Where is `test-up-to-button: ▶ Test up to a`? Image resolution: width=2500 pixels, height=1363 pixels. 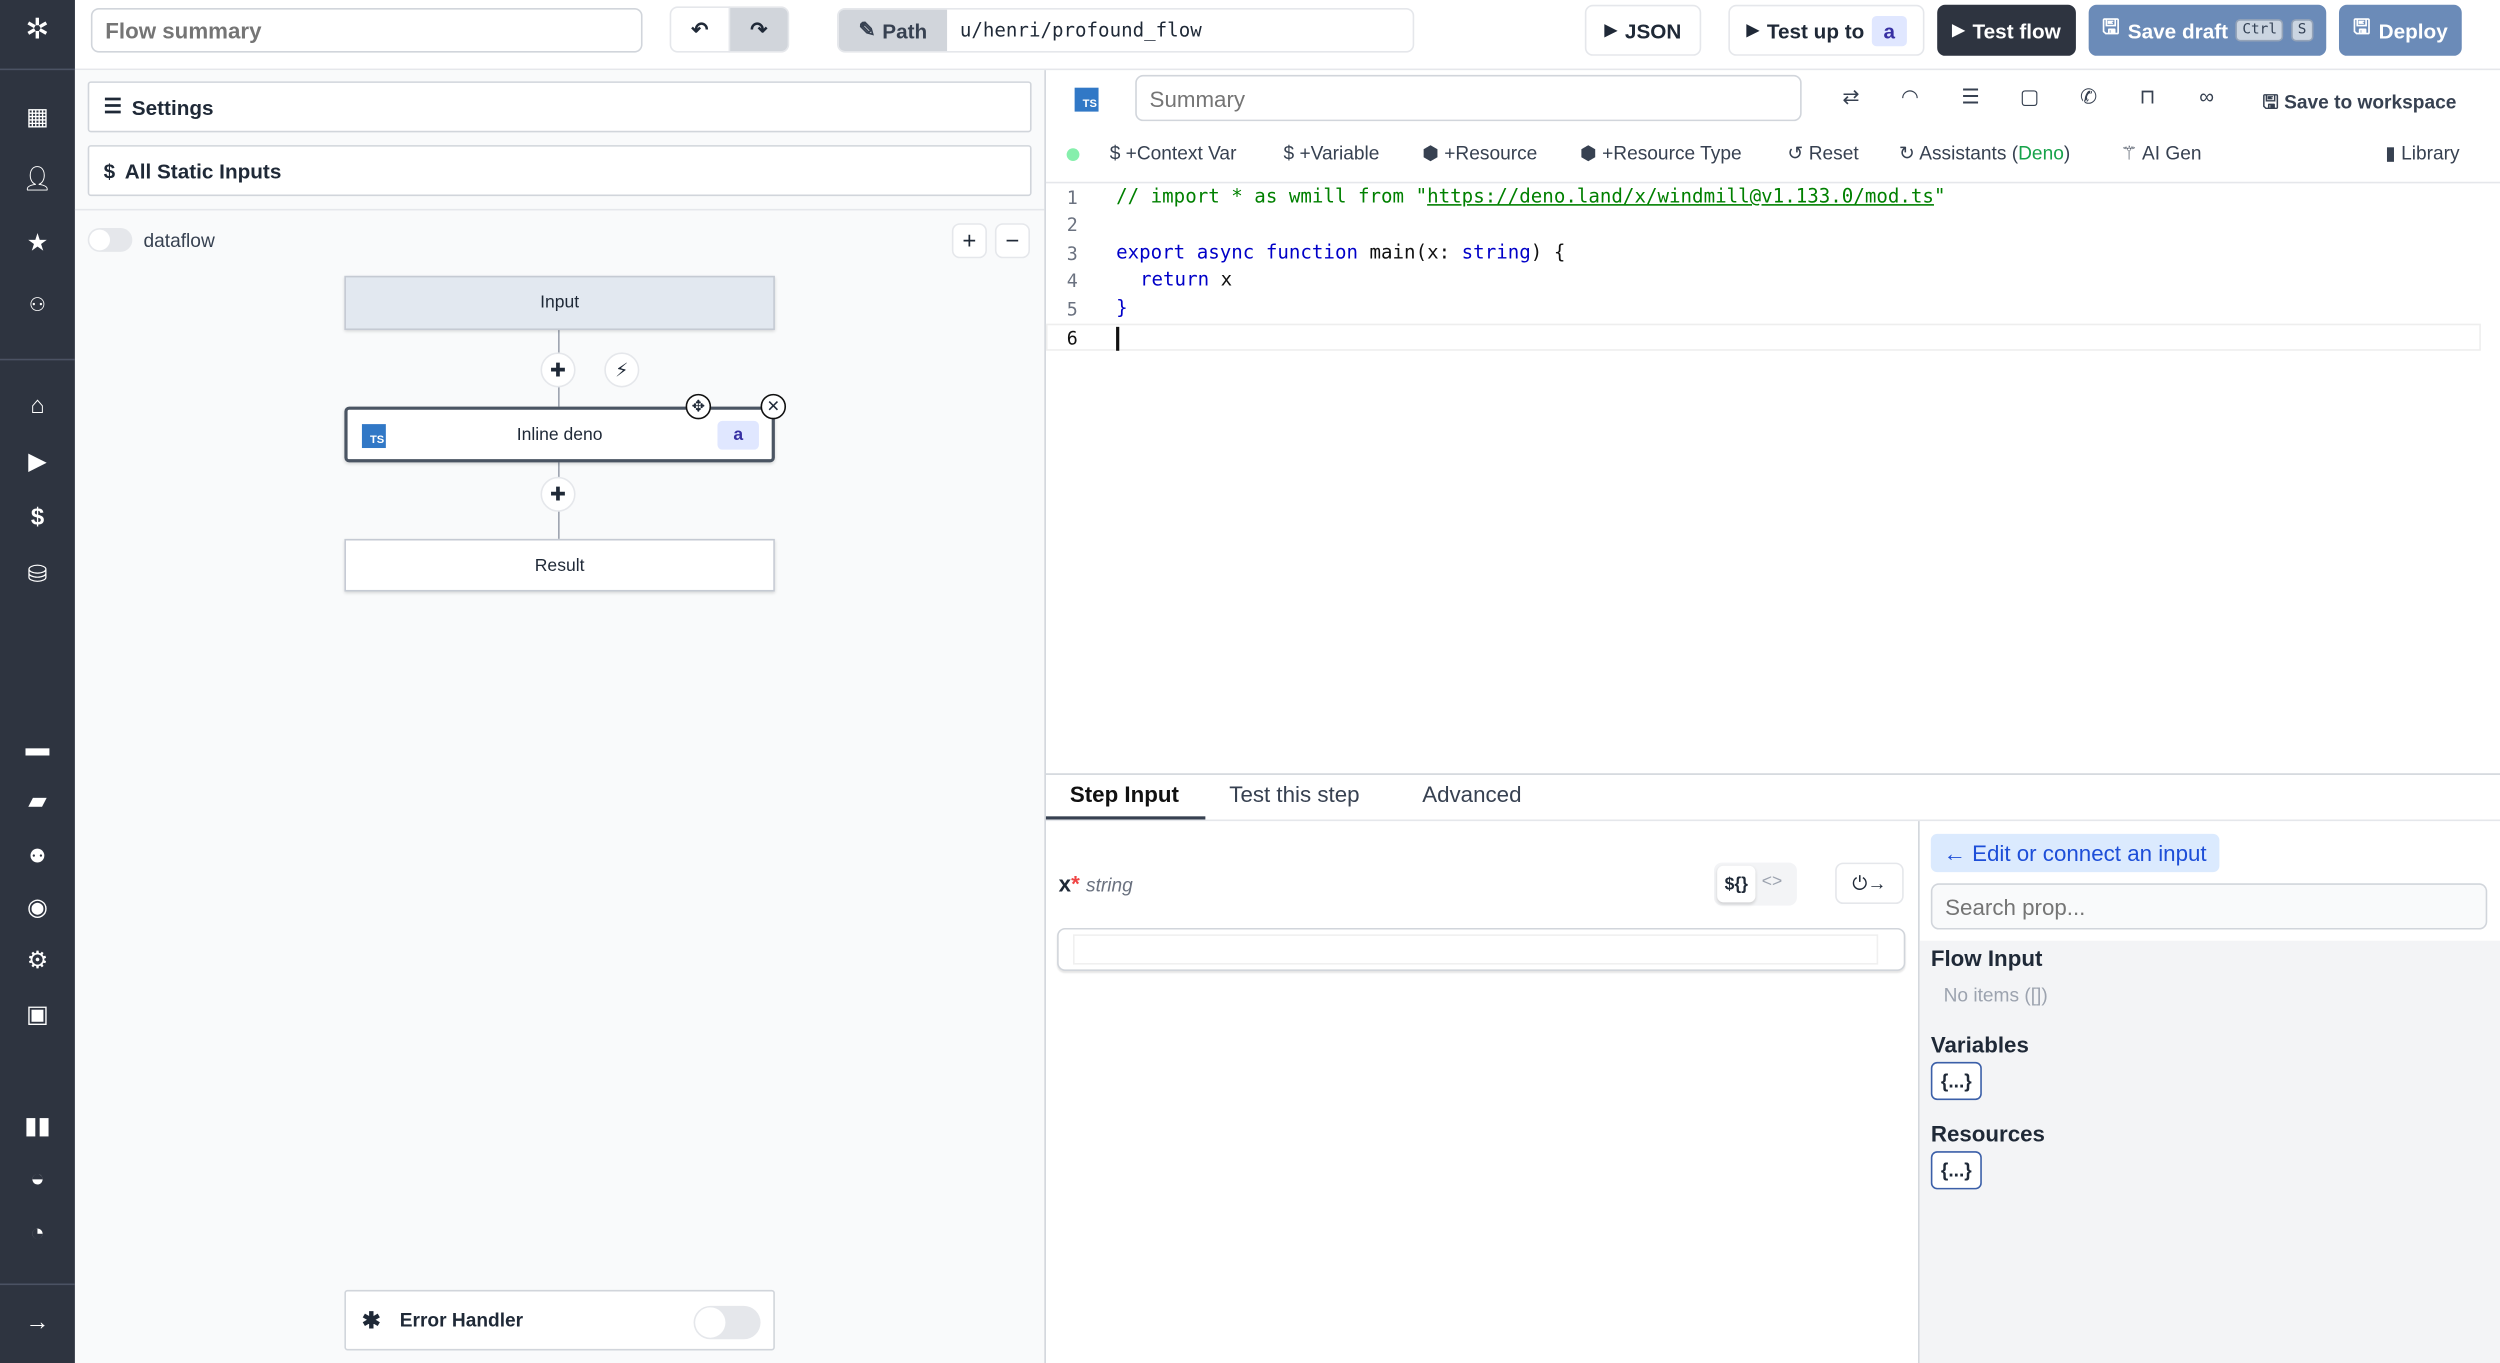
test-up-to-button: ▶ Test up to a is located at coordinates (1826, 30).